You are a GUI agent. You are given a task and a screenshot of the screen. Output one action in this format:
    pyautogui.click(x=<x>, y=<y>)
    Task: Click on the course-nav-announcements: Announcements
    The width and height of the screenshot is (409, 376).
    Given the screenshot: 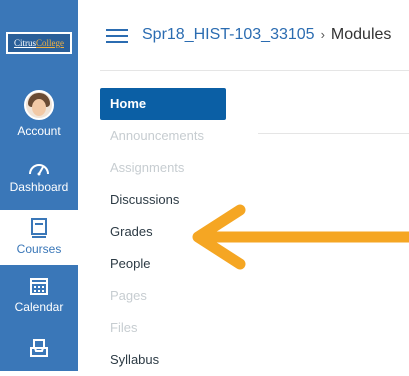 What is the action you would take?
    pyautogui.click(x=157, y=135)
    